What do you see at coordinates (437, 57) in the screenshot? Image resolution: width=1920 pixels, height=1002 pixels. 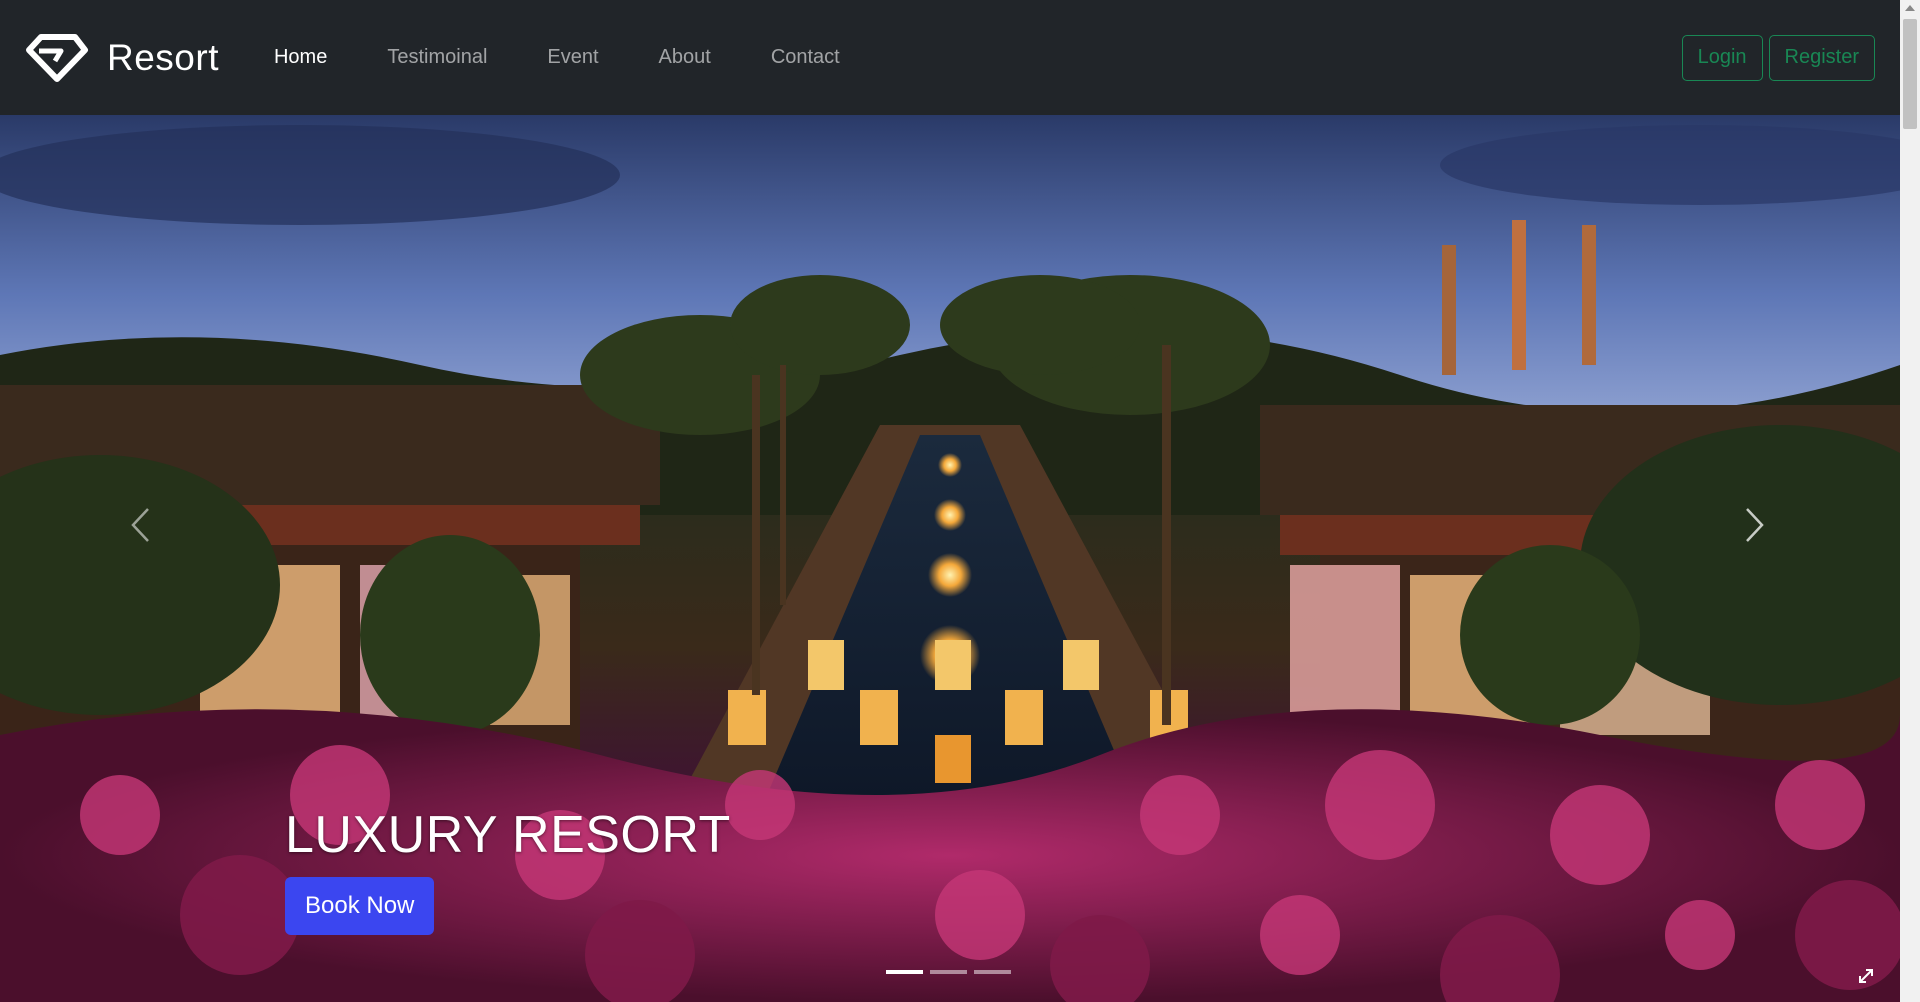 I see `nav-item-testimonial: Testimoinal` at bounding box center [437, 57].